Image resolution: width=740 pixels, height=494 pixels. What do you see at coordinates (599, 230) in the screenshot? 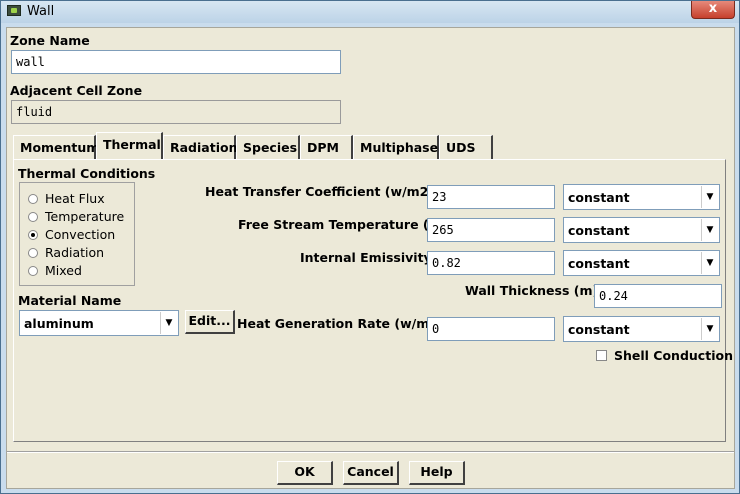
I see `fst-profile-value: constant` at bounding box center [599, 230].